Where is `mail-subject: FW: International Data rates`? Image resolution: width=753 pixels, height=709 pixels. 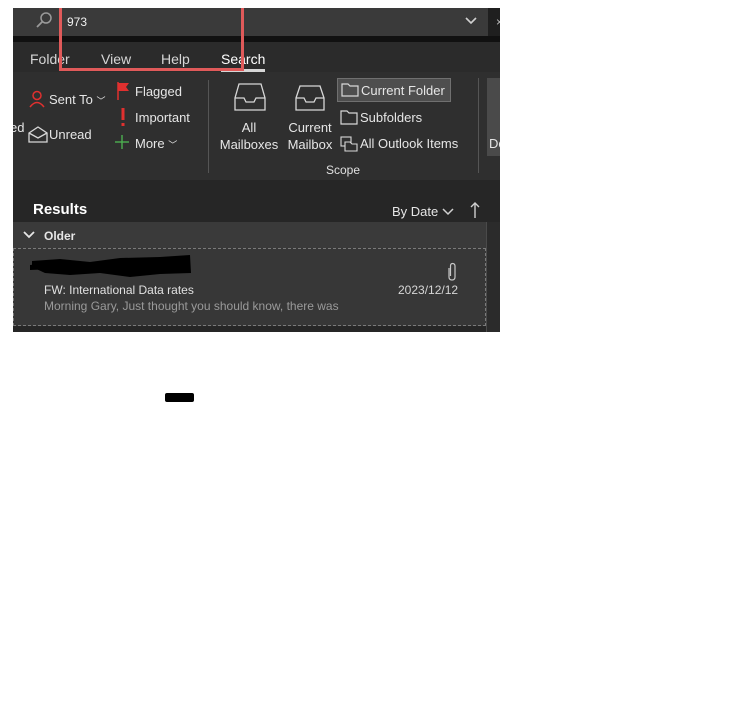 mail-subject: FW: International Data rates is located at coordinates (119, 290).